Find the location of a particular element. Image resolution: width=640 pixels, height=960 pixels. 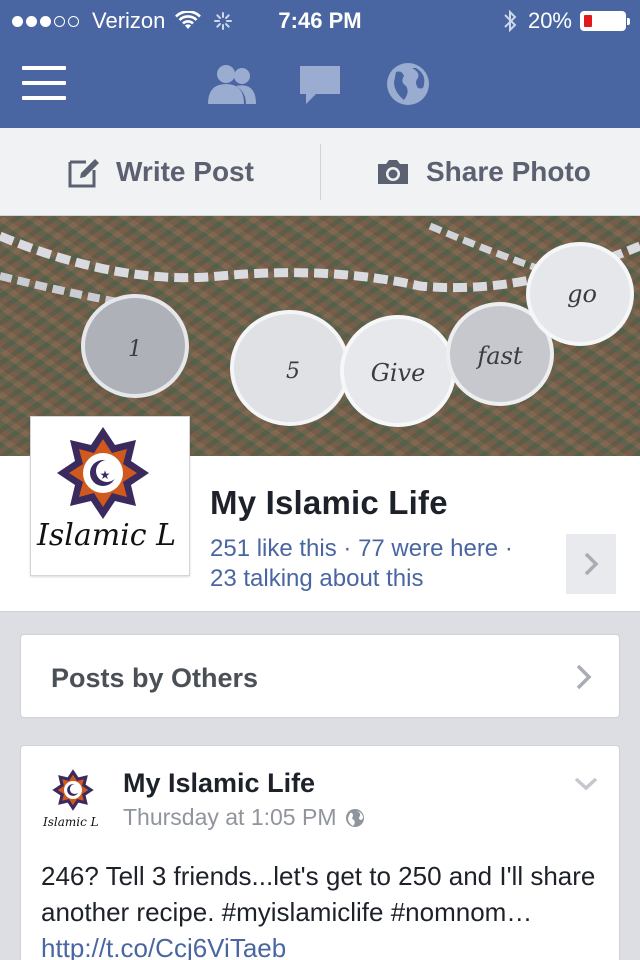

status-bar: Verizon 7:46 PM 20% is located at coordinates (320, 20).